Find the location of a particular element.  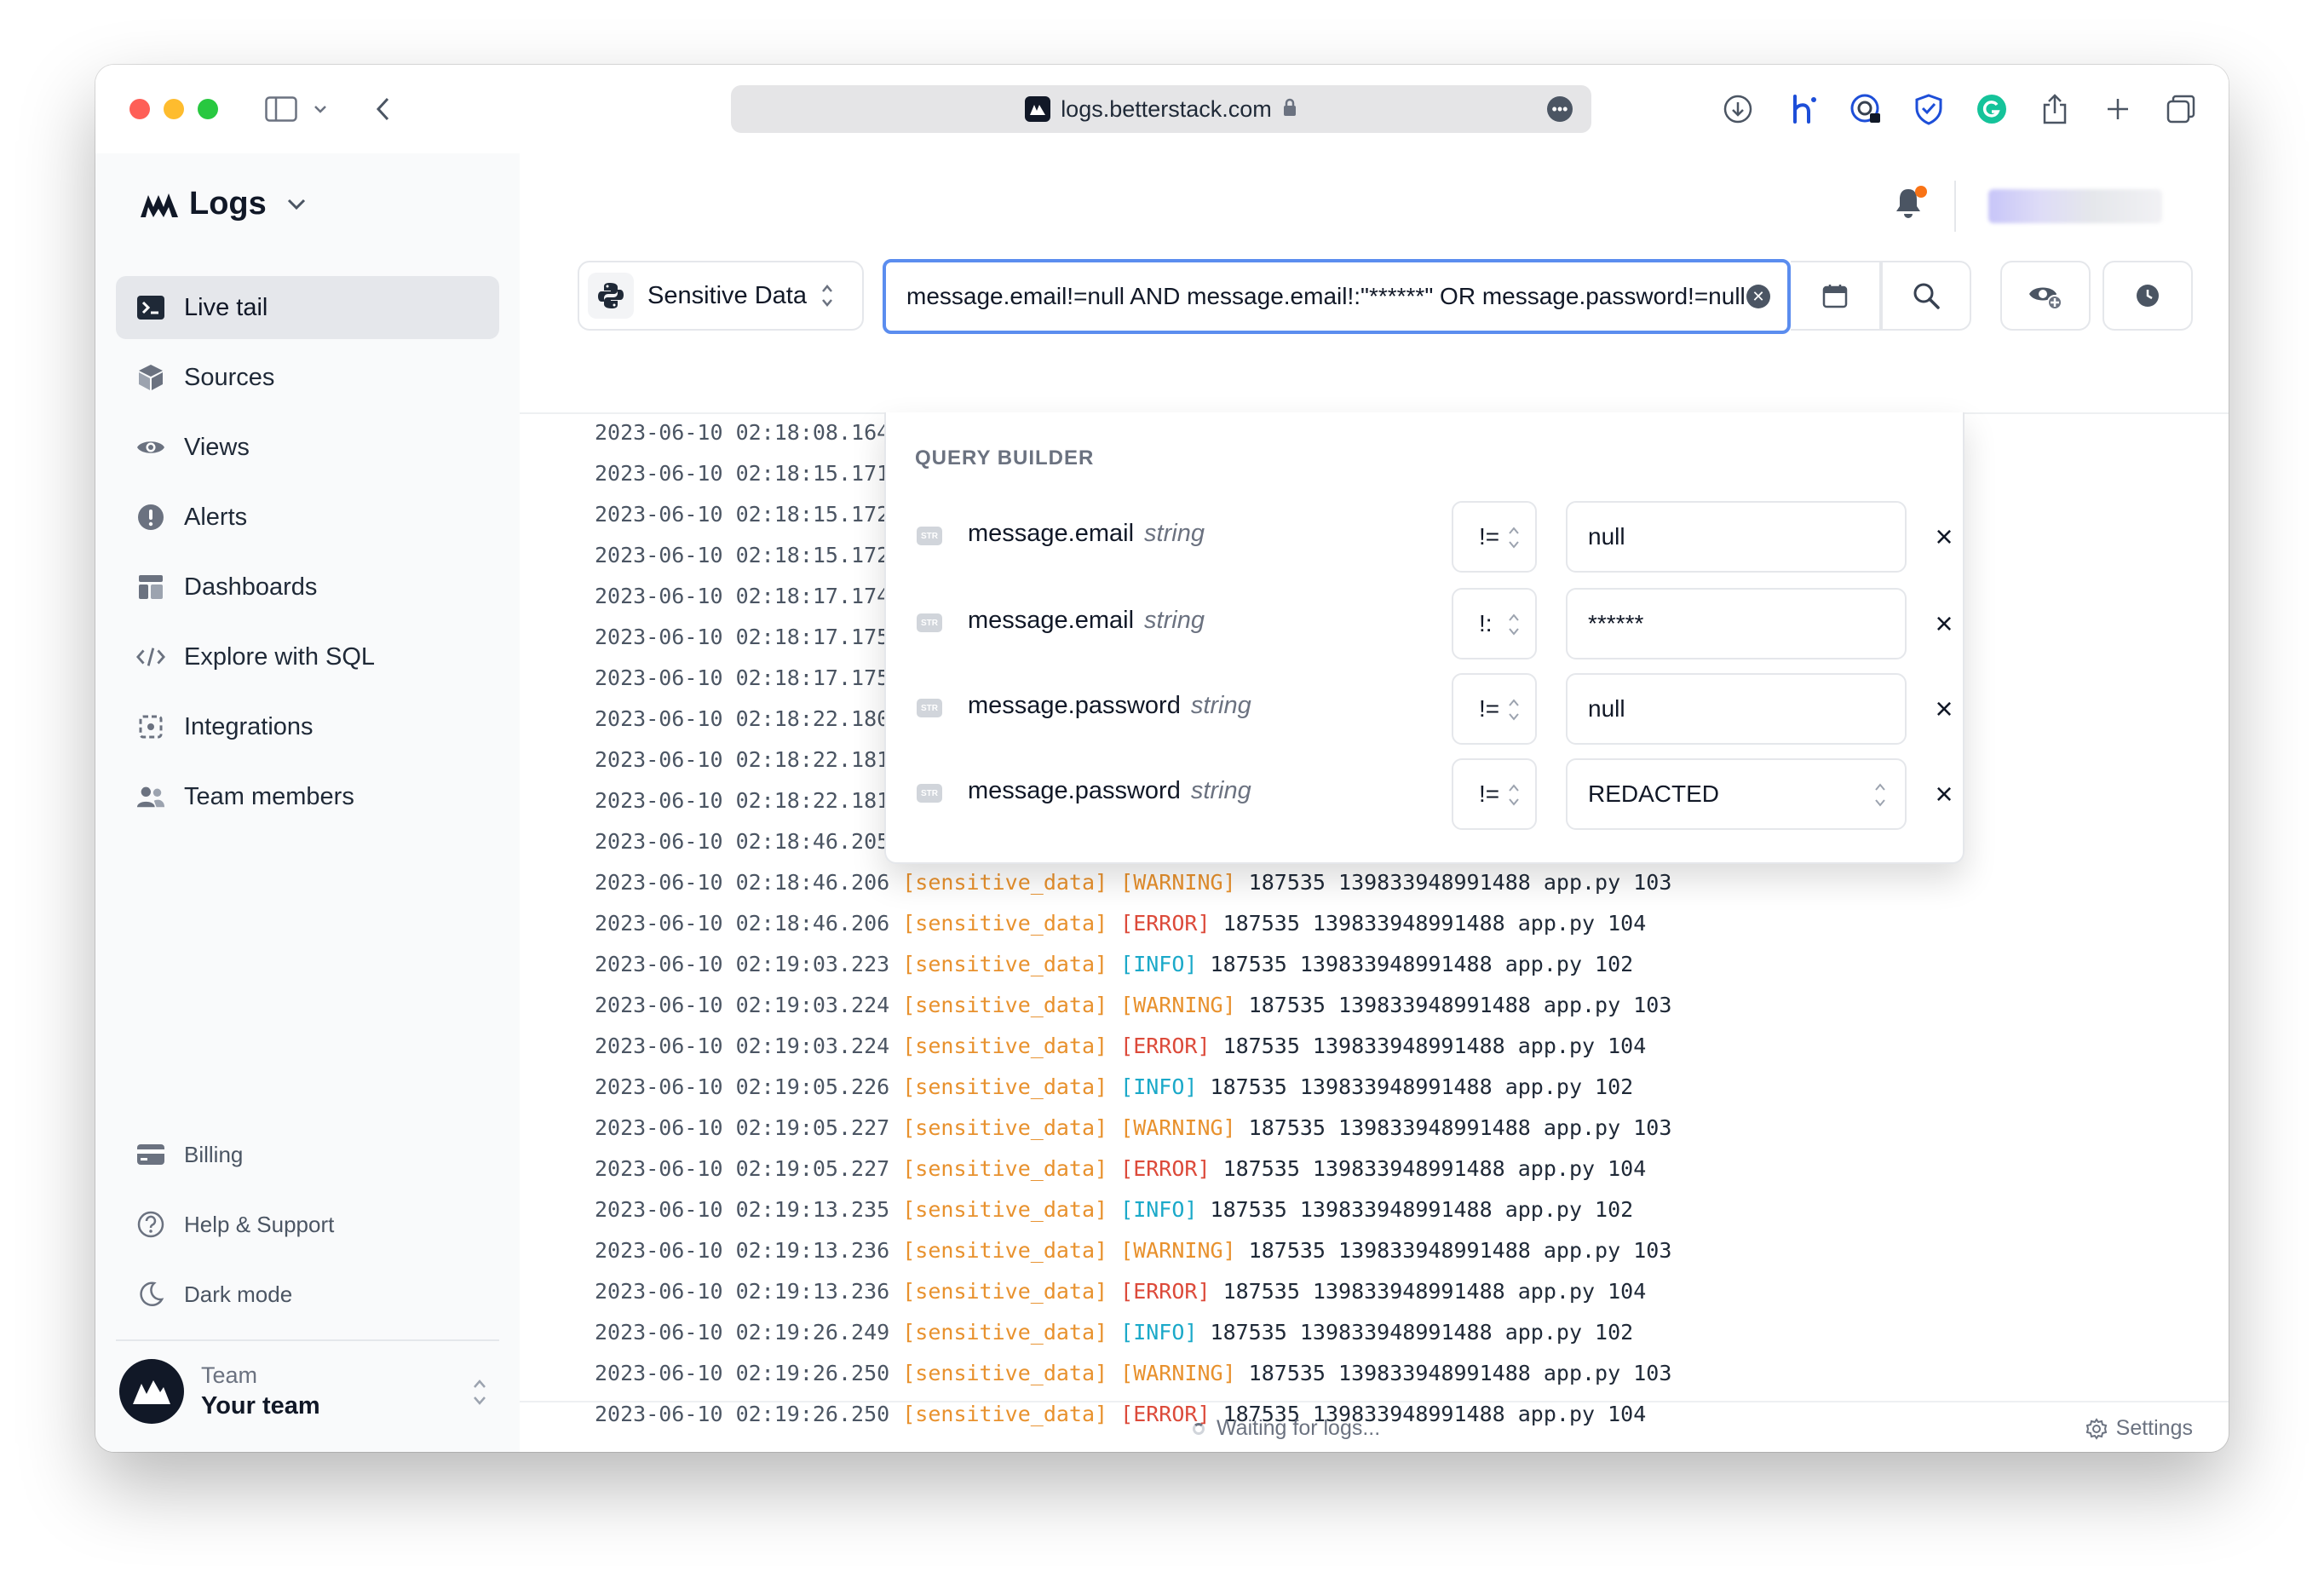

grammarly-icon is located at coordinates (1992, 109).